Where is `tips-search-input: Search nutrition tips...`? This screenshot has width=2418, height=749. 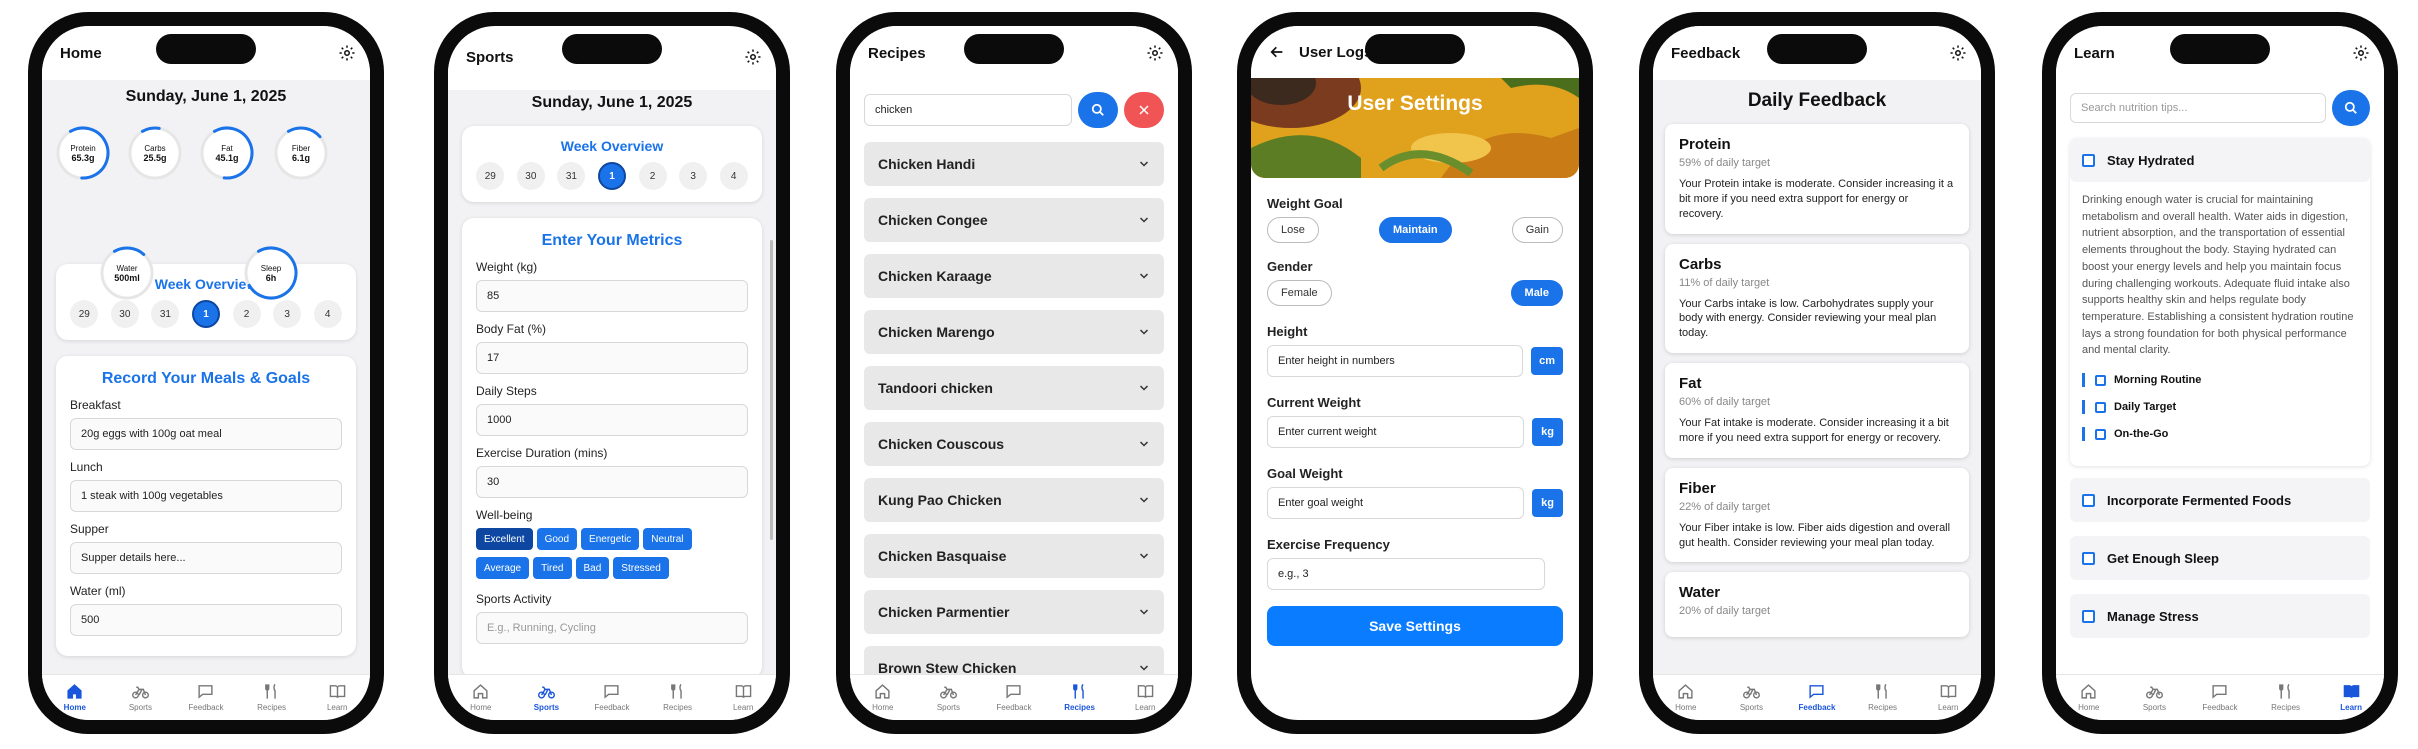
tips-search-input: Search nutrition tips... is located at coordinates (2198, 108).